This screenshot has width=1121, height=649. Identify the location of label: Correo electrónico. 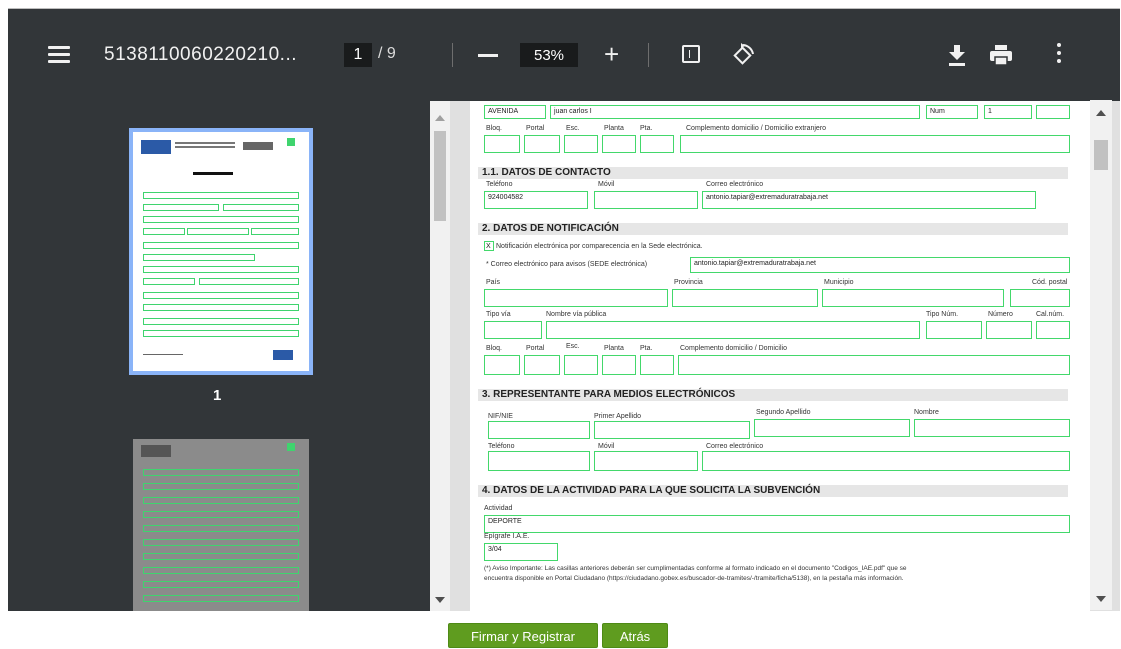
(735, 446).